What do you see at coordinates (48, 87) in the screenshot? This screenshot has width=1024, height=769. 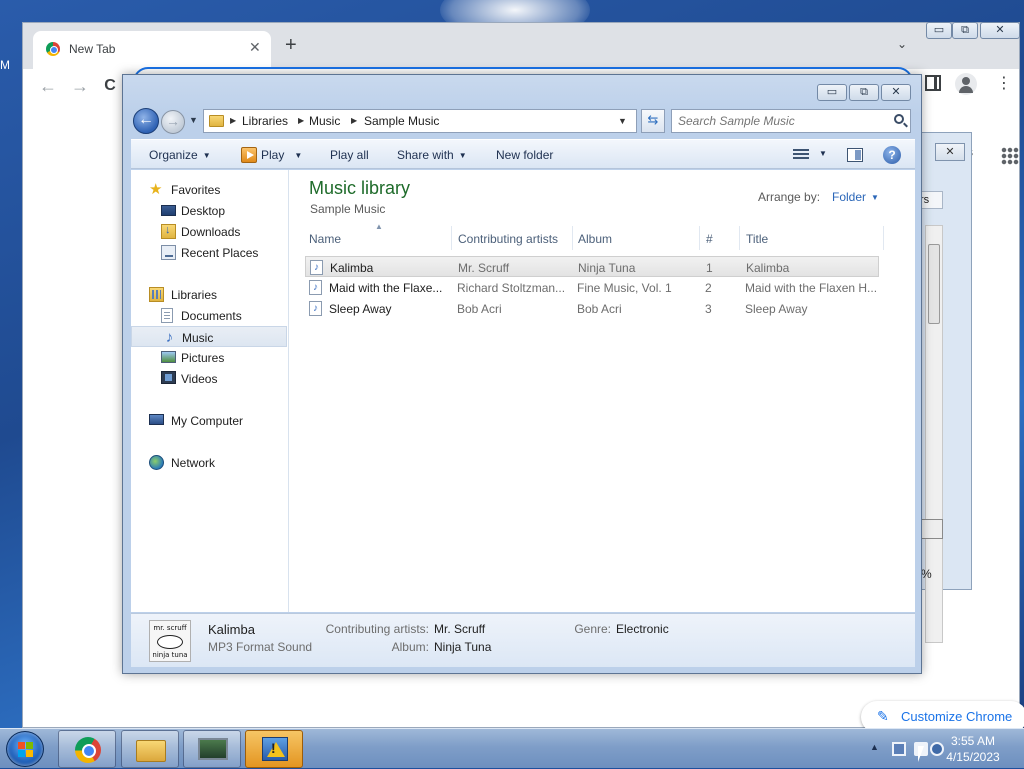 I see `back-button: ←` at bounding box center [48, 87].